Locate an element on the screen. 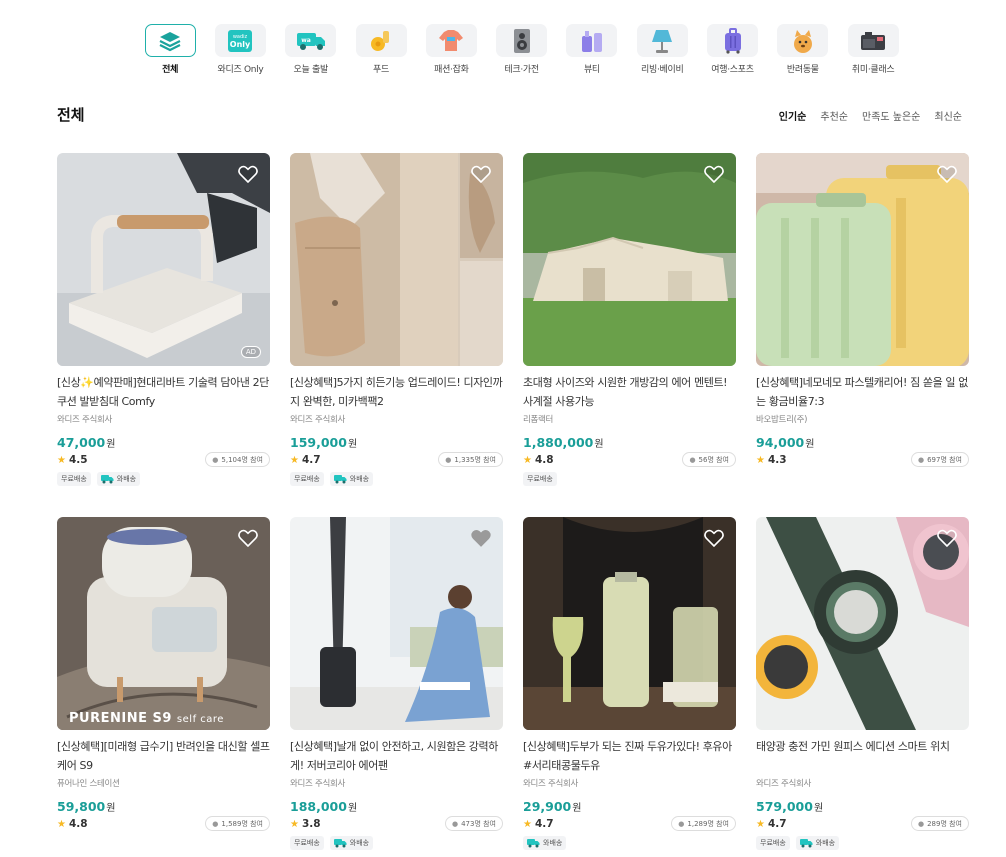 The image size is (1006, 857). wadiz-only-icon: wadiz Only is located at coordinates (240, 40).